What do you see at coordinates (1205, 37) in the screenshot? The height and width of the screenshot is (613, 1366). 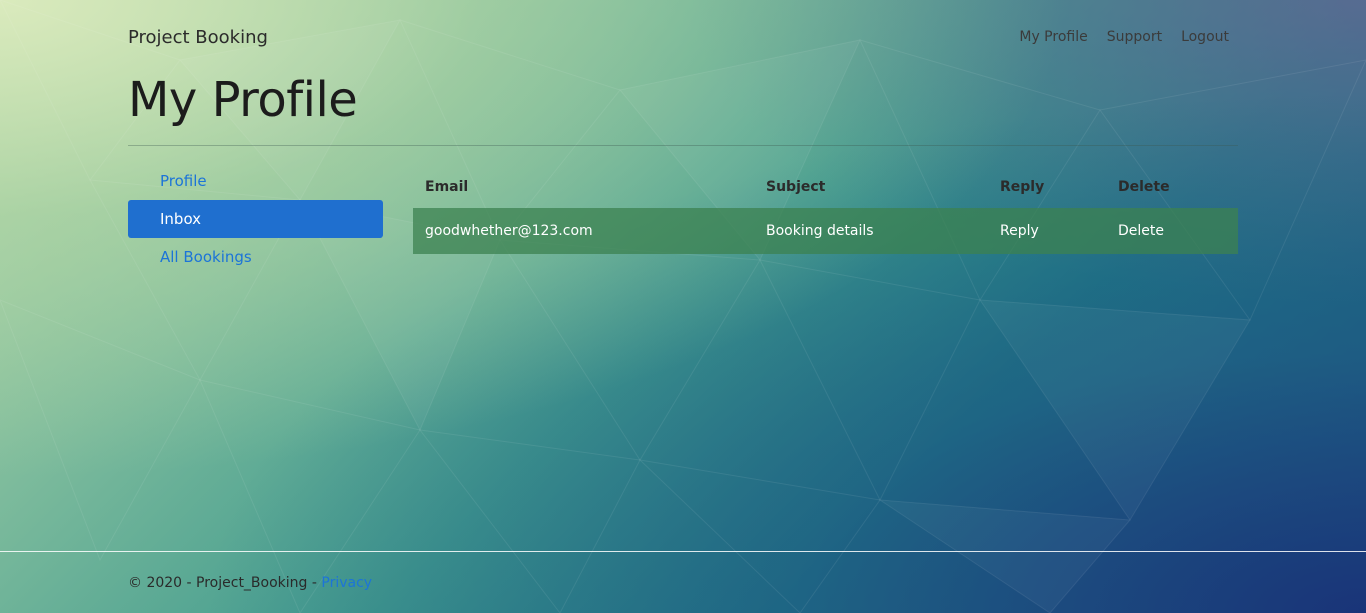 I see `nav-logout-link: Logout` at bounding box center [1205, 37].